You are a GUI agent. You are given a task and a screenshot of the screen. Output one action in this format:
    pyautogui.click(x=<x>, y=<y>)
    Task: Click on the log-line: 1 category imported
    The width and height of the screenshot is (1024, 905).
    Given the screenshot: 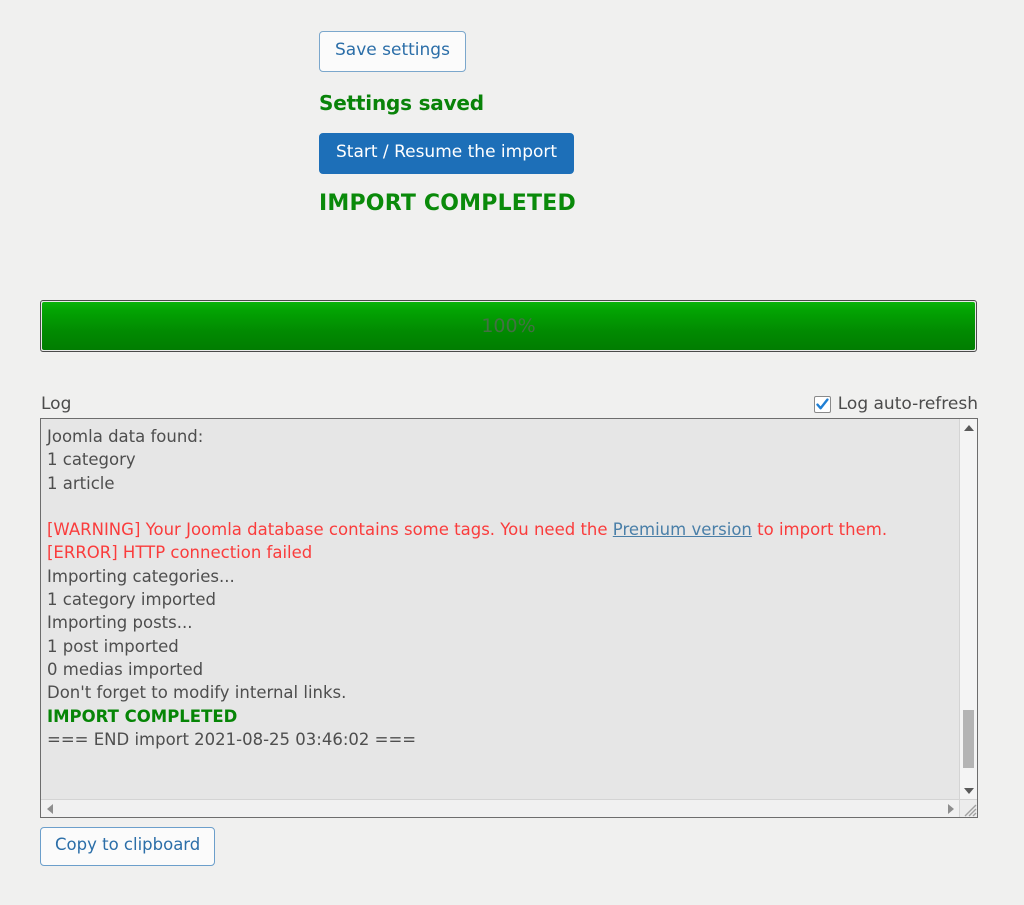 What is the action you would take?
    pyautogui.click(x=132, y=600)
    